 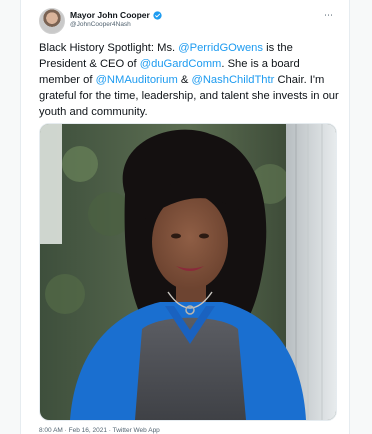 I want to click on tweet-text-segment: &, so click(x=184, y=80).